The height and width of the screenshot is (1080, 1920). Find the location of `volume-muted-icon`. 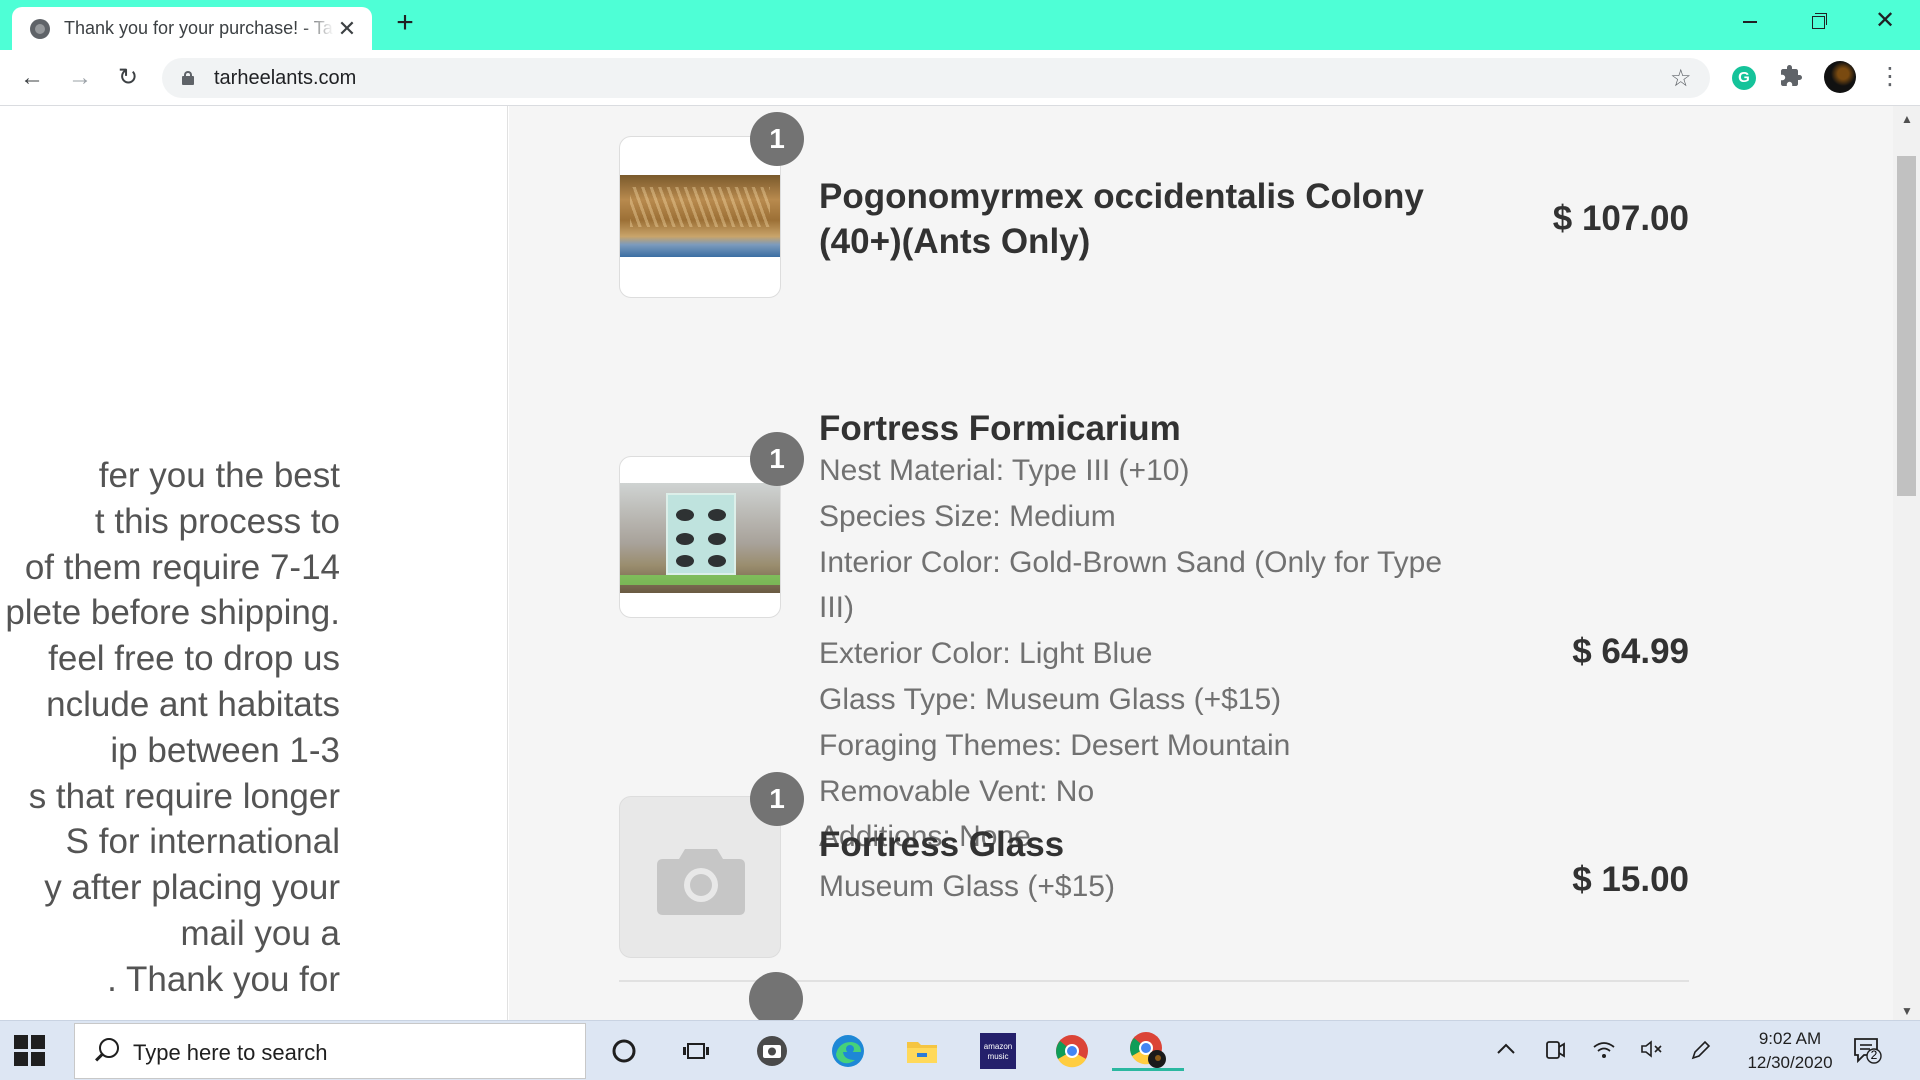

volume-muted-icon is located at coordinates (1652, 1052).